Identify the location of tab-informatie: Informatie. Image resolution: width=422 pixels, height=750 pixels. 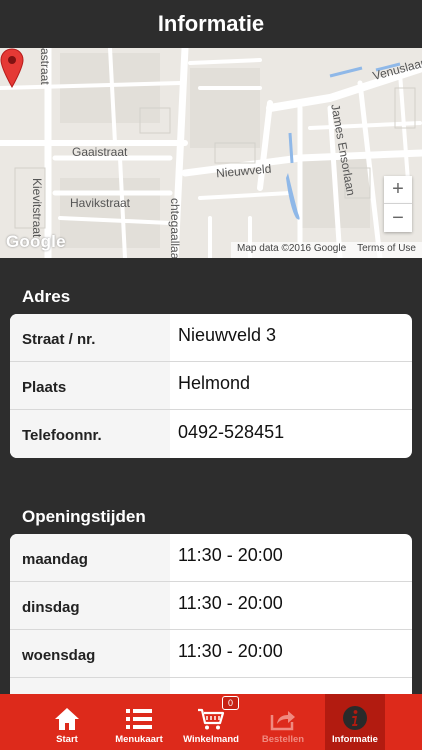
(355, 722).